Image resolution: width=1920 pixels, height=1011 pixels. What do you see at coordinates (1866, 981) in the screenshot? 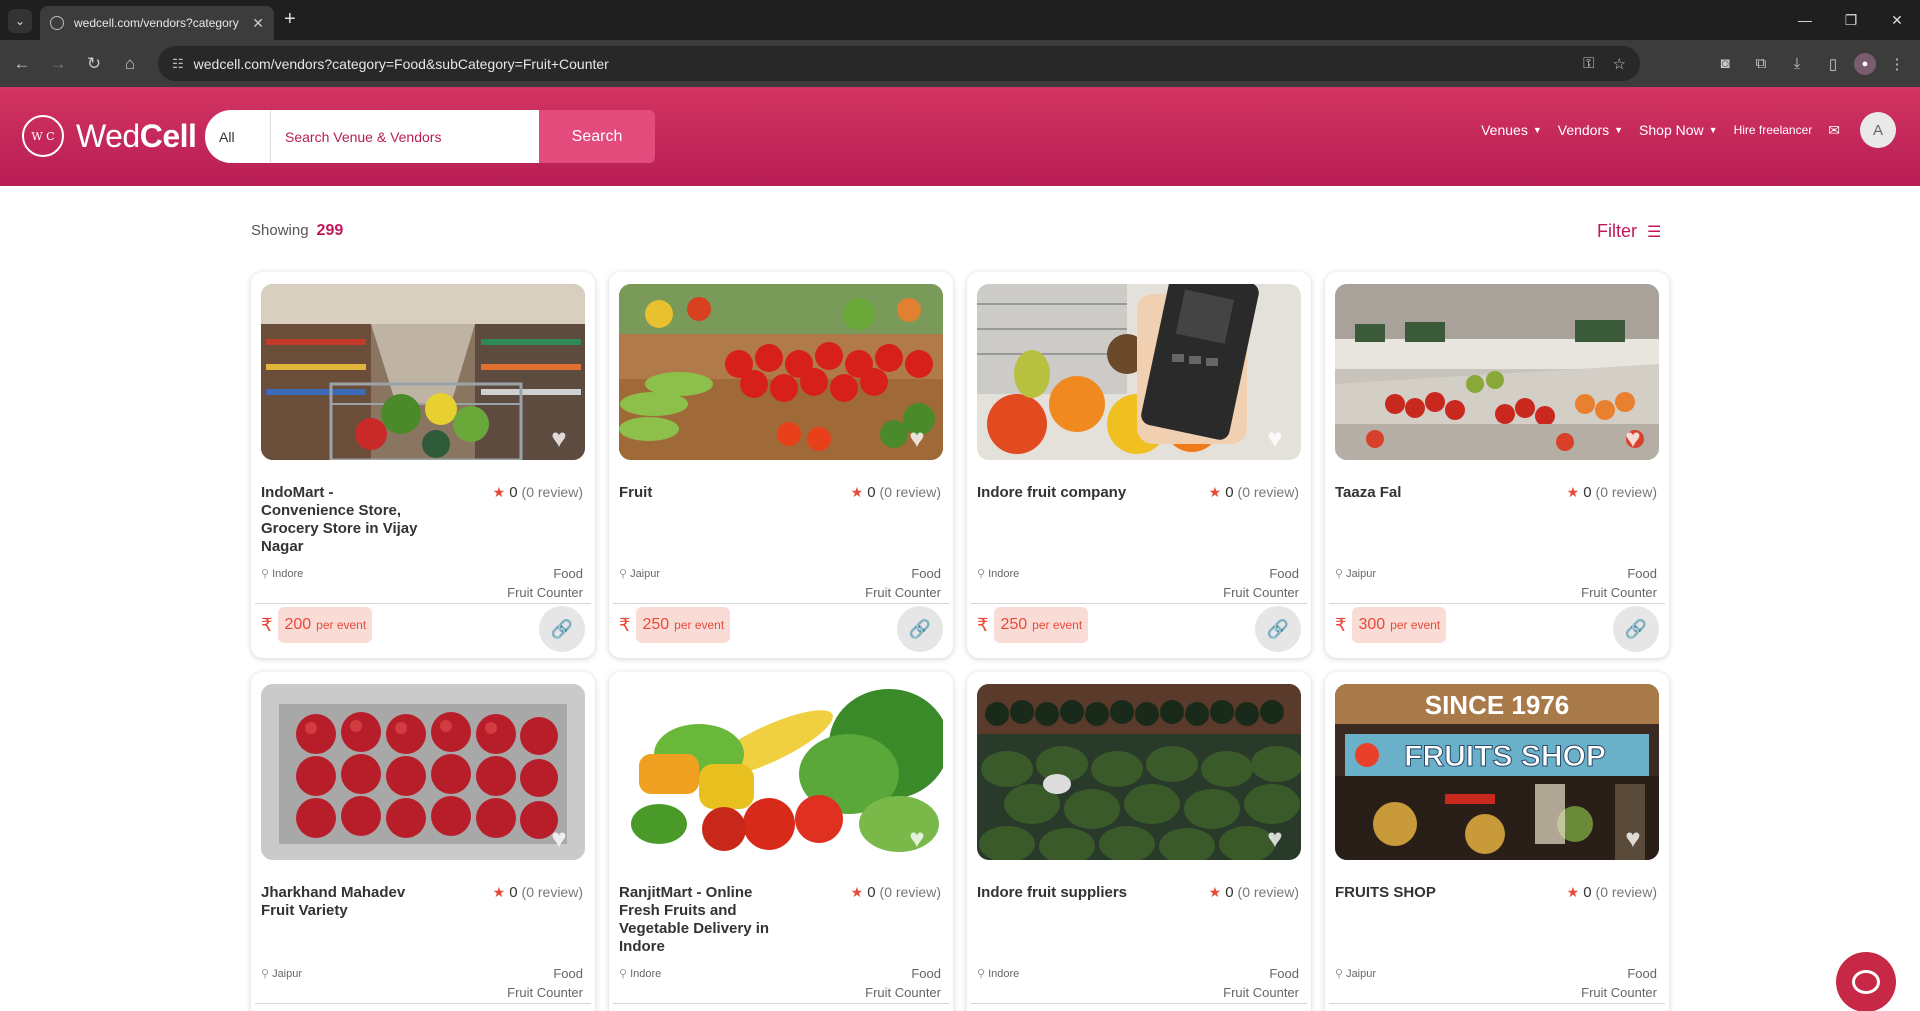
I see `chat-widget-button` at bounding box center [1866, 981].